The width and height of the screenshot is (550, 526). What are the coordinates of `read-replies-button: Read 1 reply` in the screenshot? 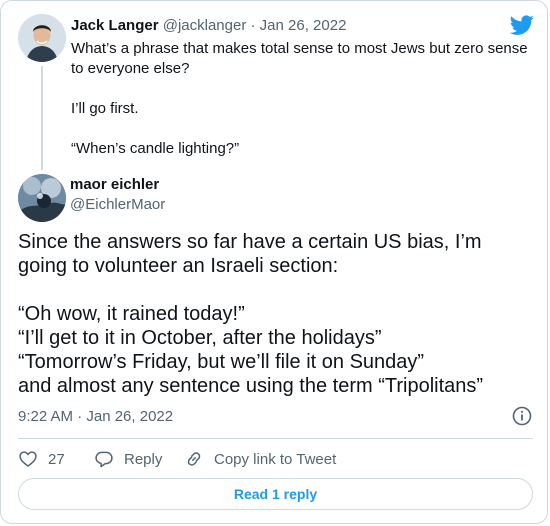 It's located at (275, 494).